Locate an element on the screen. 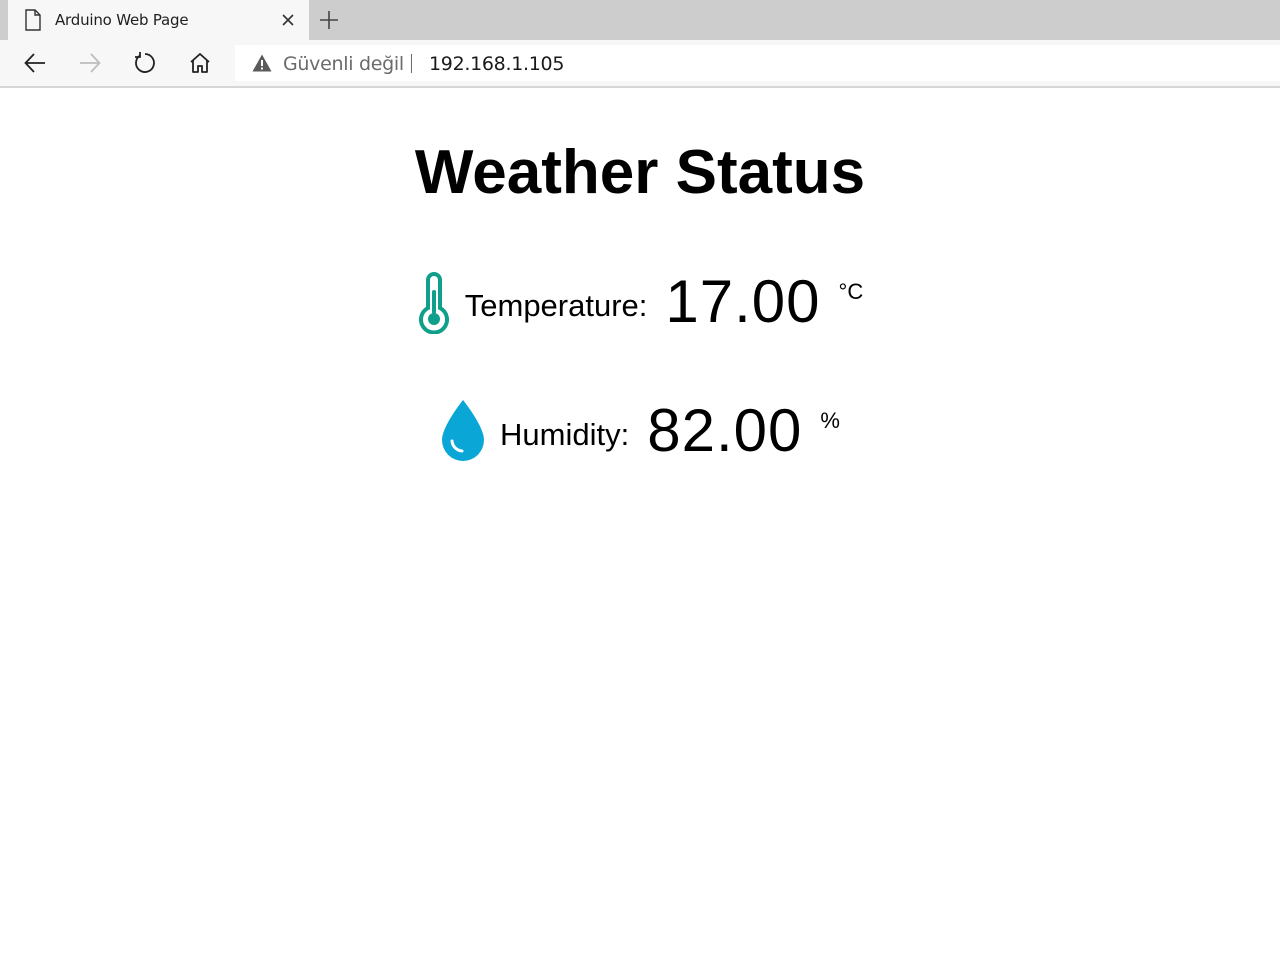  browser-tab: Arduino Web Page is located at coordinates (158, 20).